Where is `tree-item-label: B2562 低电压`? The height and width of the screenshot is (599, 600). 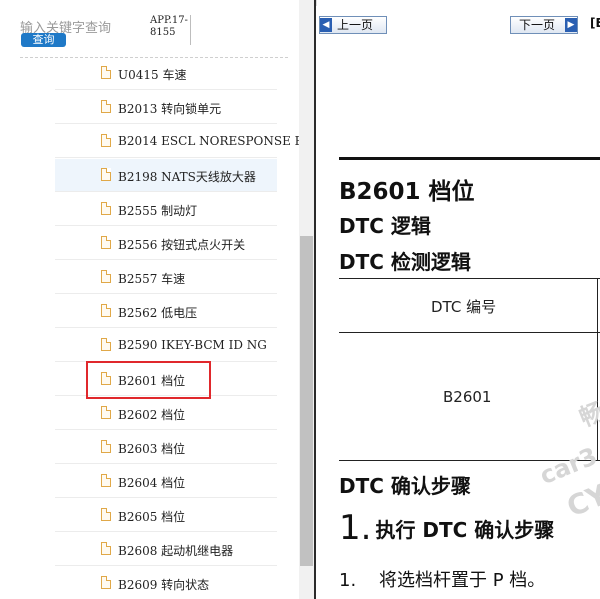 tree-item-label: B2562 低电压 is located at coordinates (158, 313).